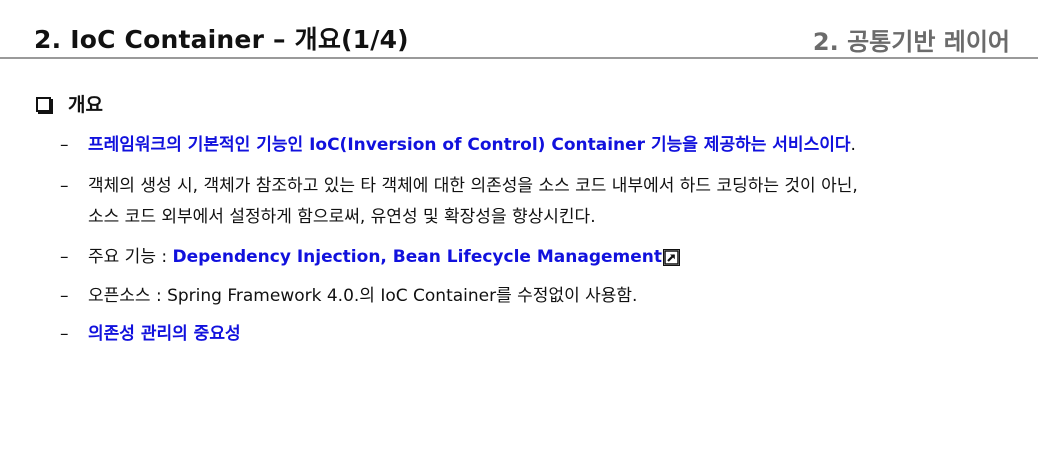 This screenshot has width=1038, height=475. I want to click on bullet-item-5: – 의존성 관리의 중요성, so click(150, 334).